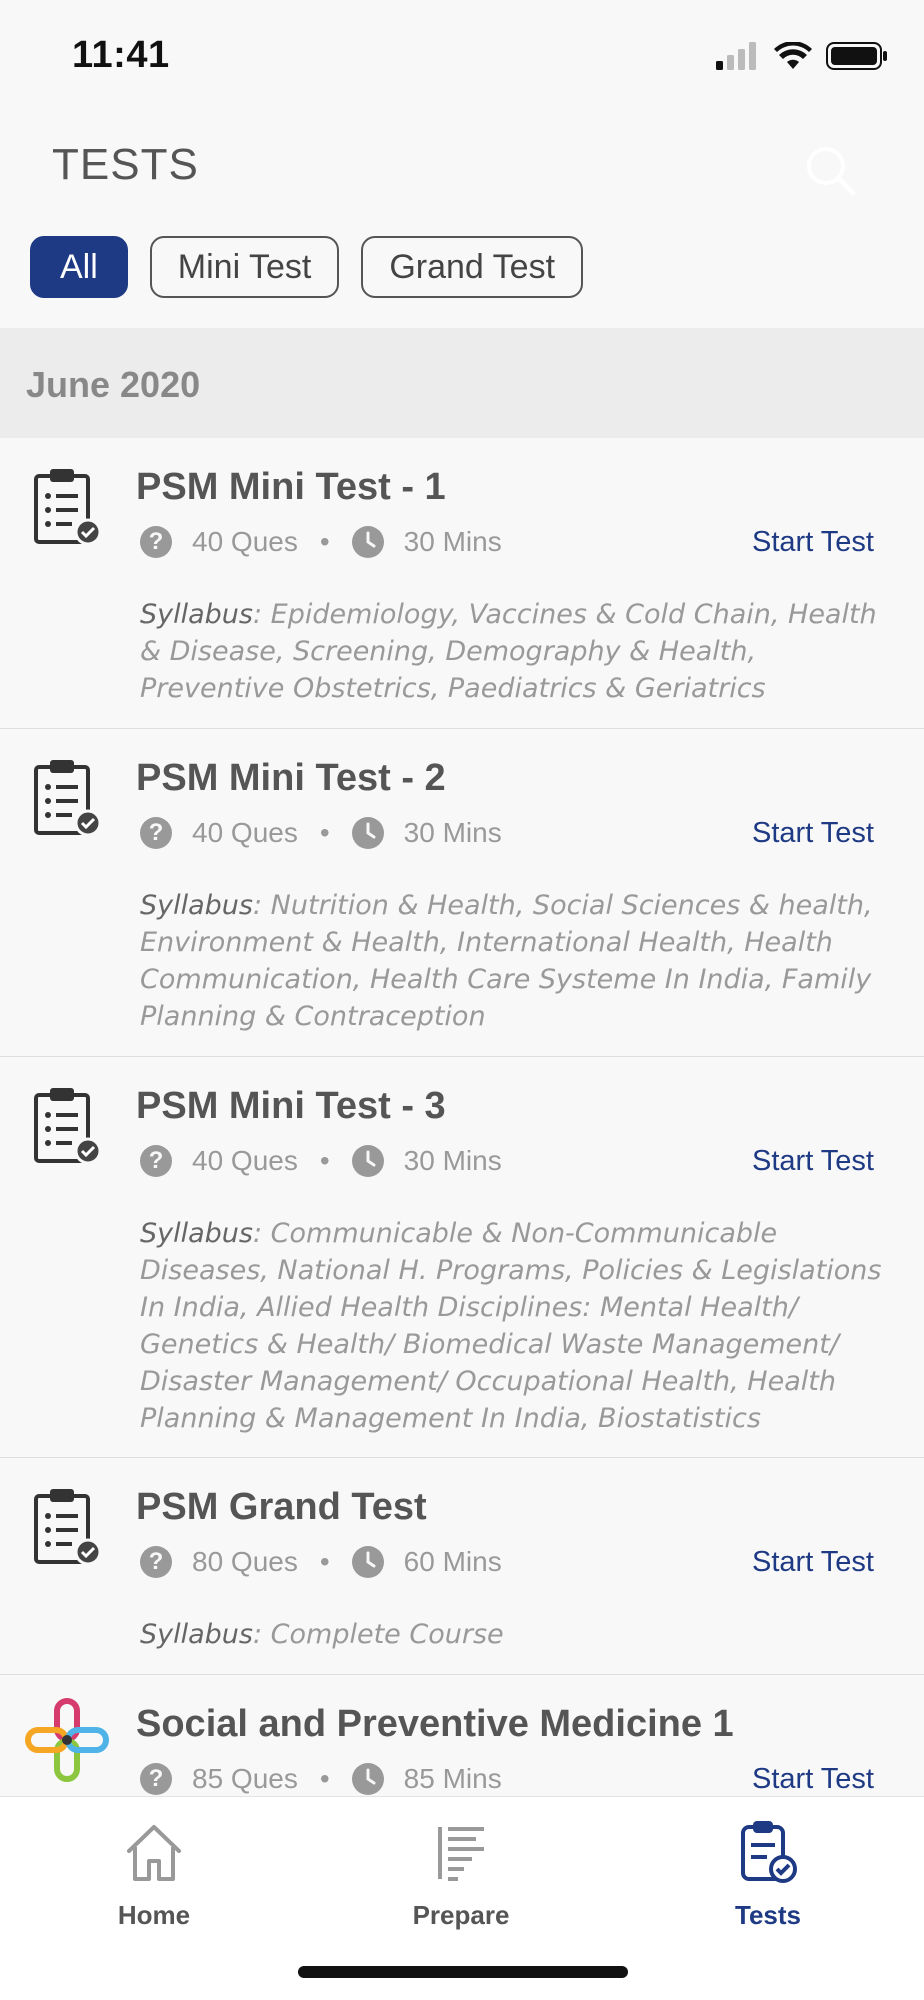  I want to click on test-duration: 85 Mins, so click(452, 1778).